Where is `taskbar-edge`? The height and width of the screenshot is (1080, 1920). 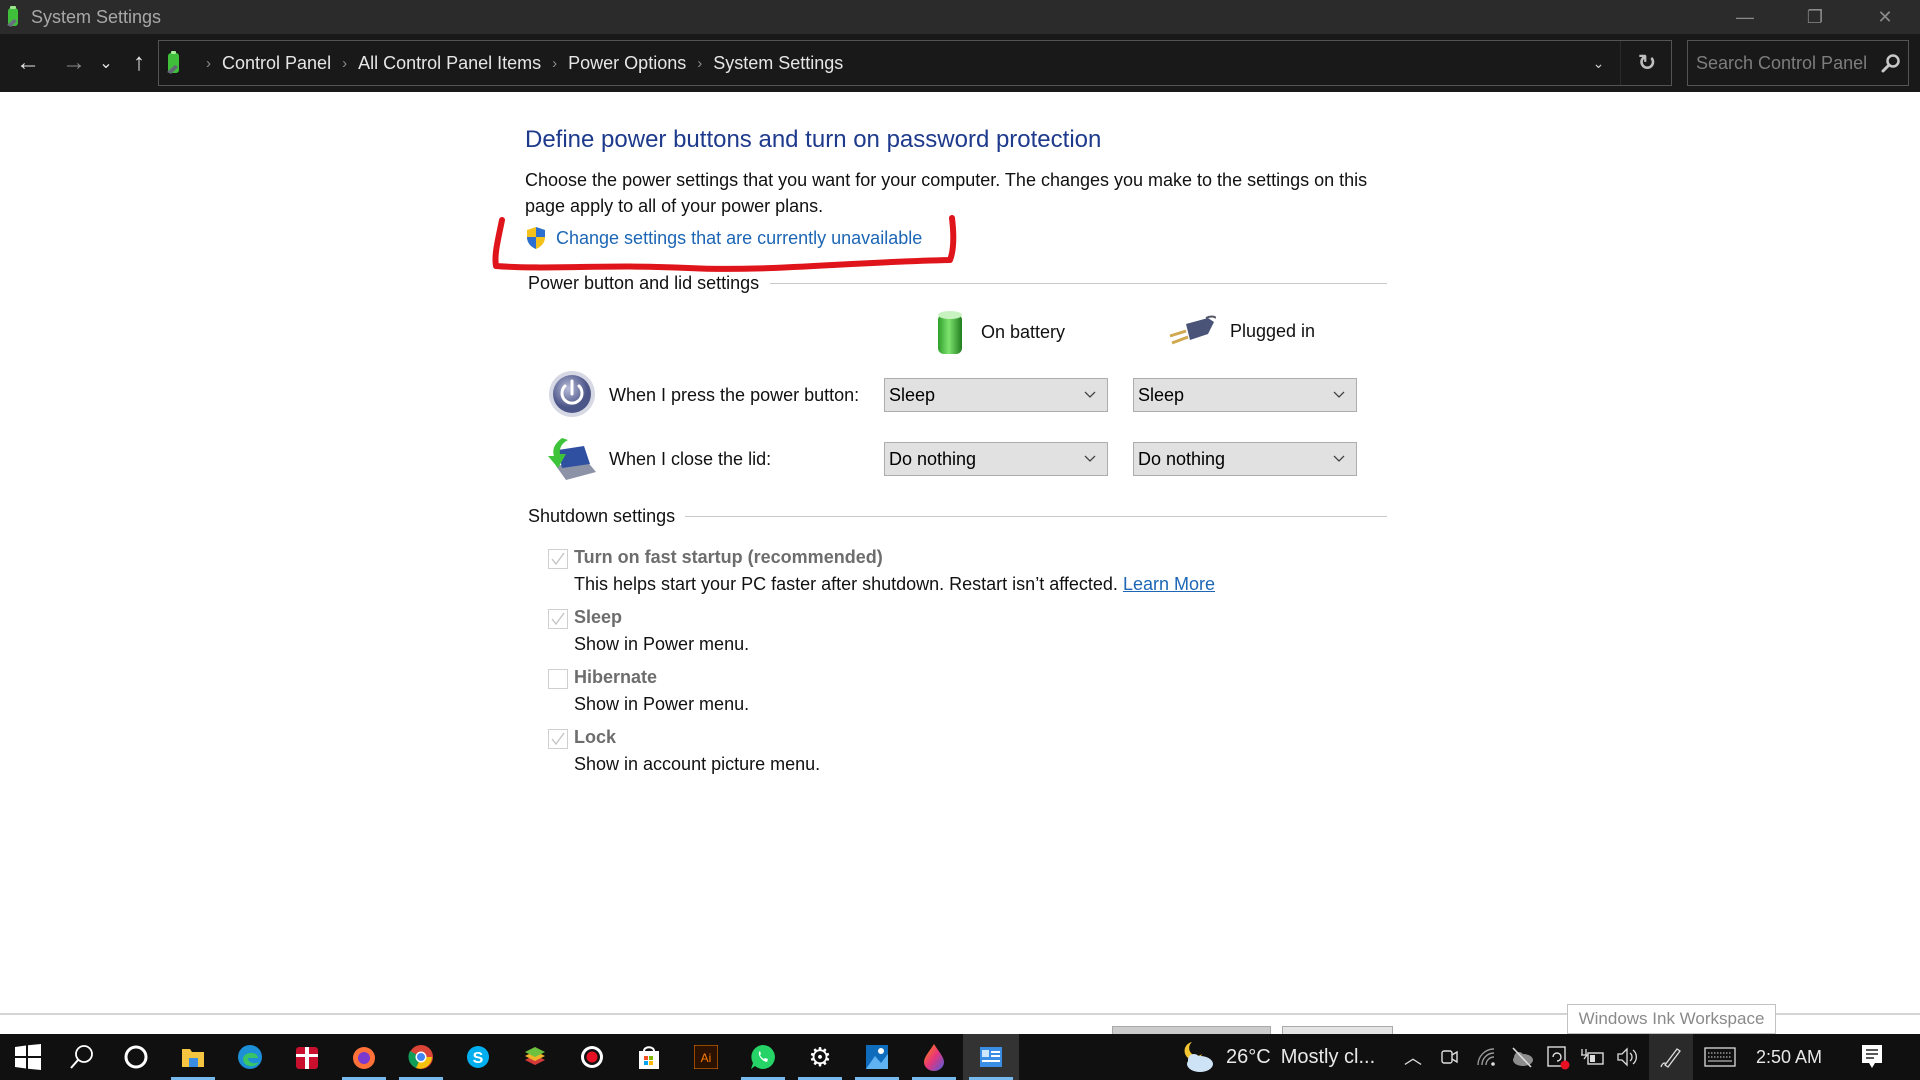
taskbar-edge is located at coordinates (250, 1057).